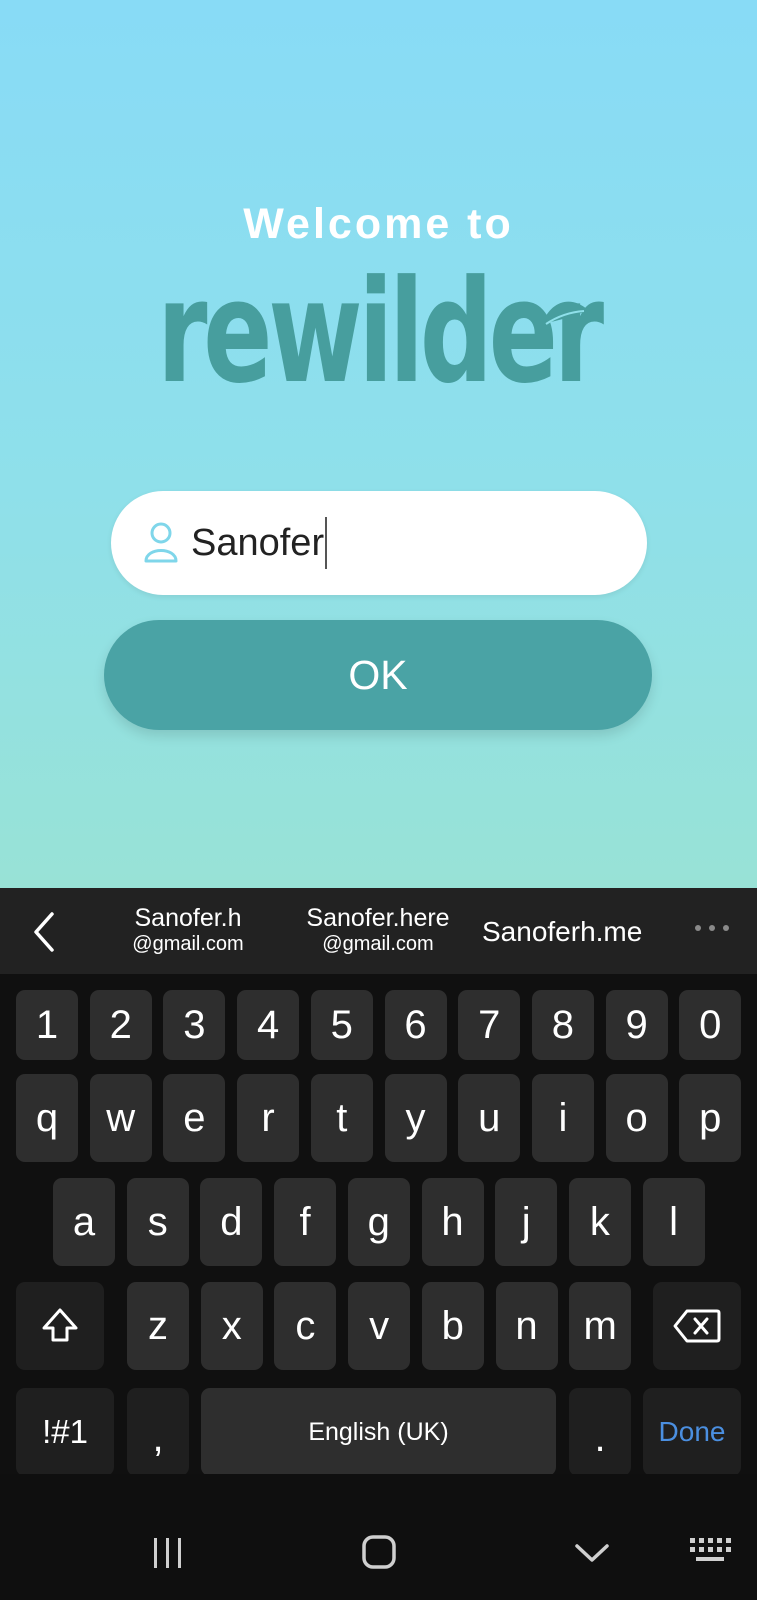 The width and height of the screenshot is (757, 1600). Describe the element at coordinates (526, 1326) in the screenshot. I see `key-n: n` at that location.